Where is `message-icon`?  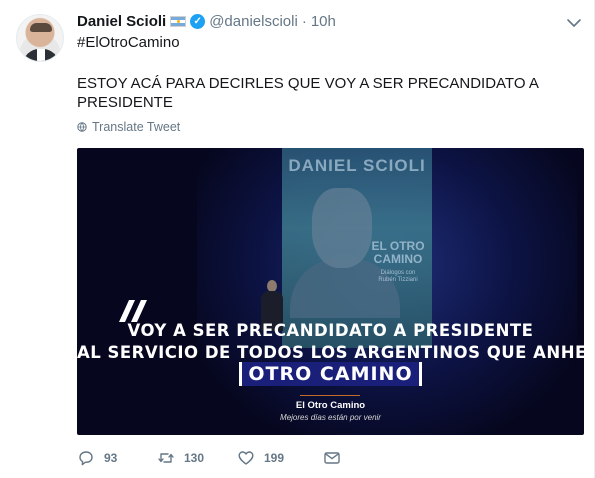
message-icon is located at coordinates (332, 458).